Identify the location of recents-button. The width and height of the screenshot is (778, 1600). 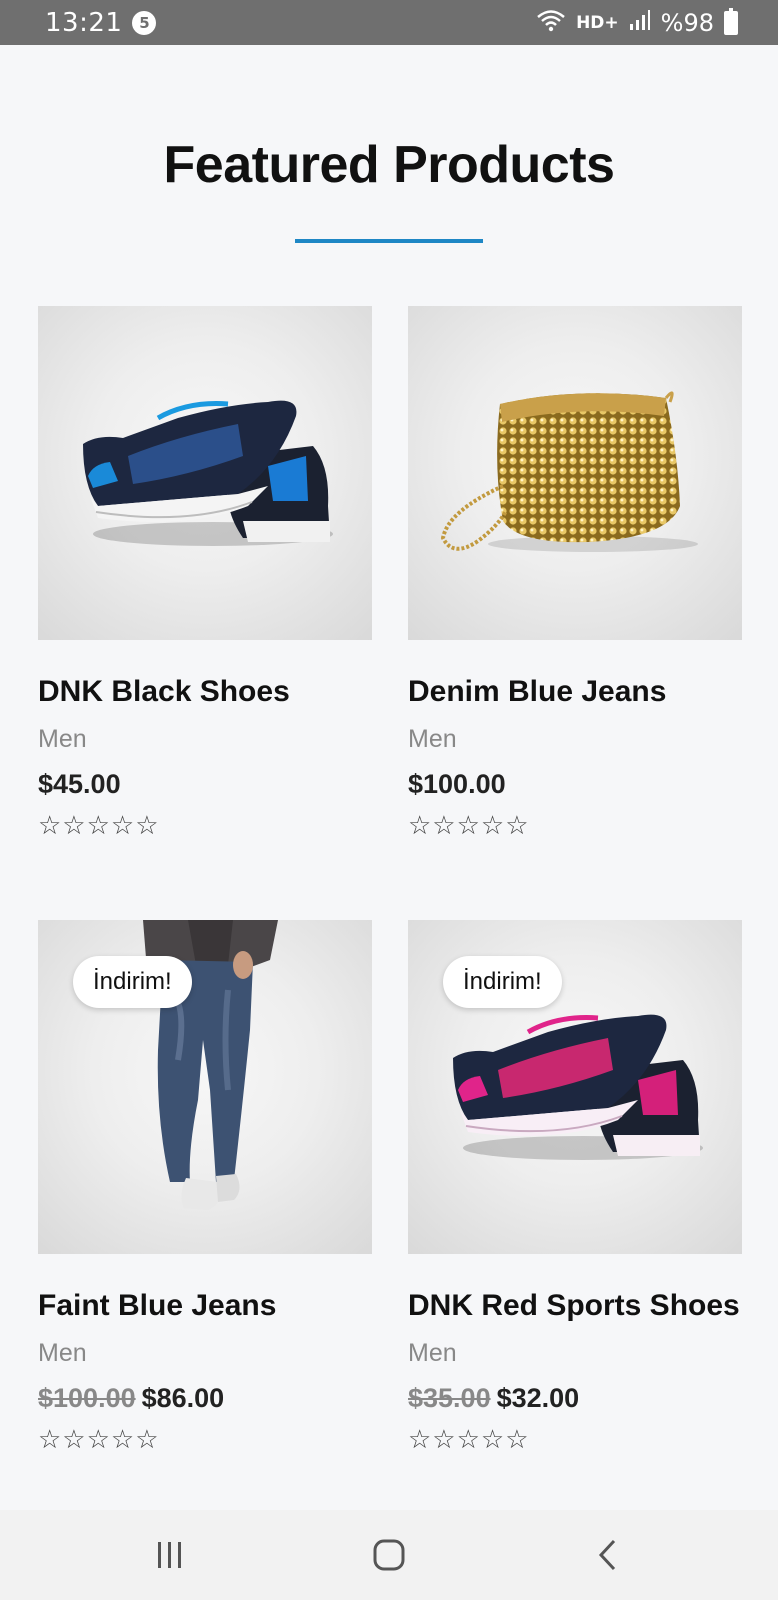
(170, 1555).